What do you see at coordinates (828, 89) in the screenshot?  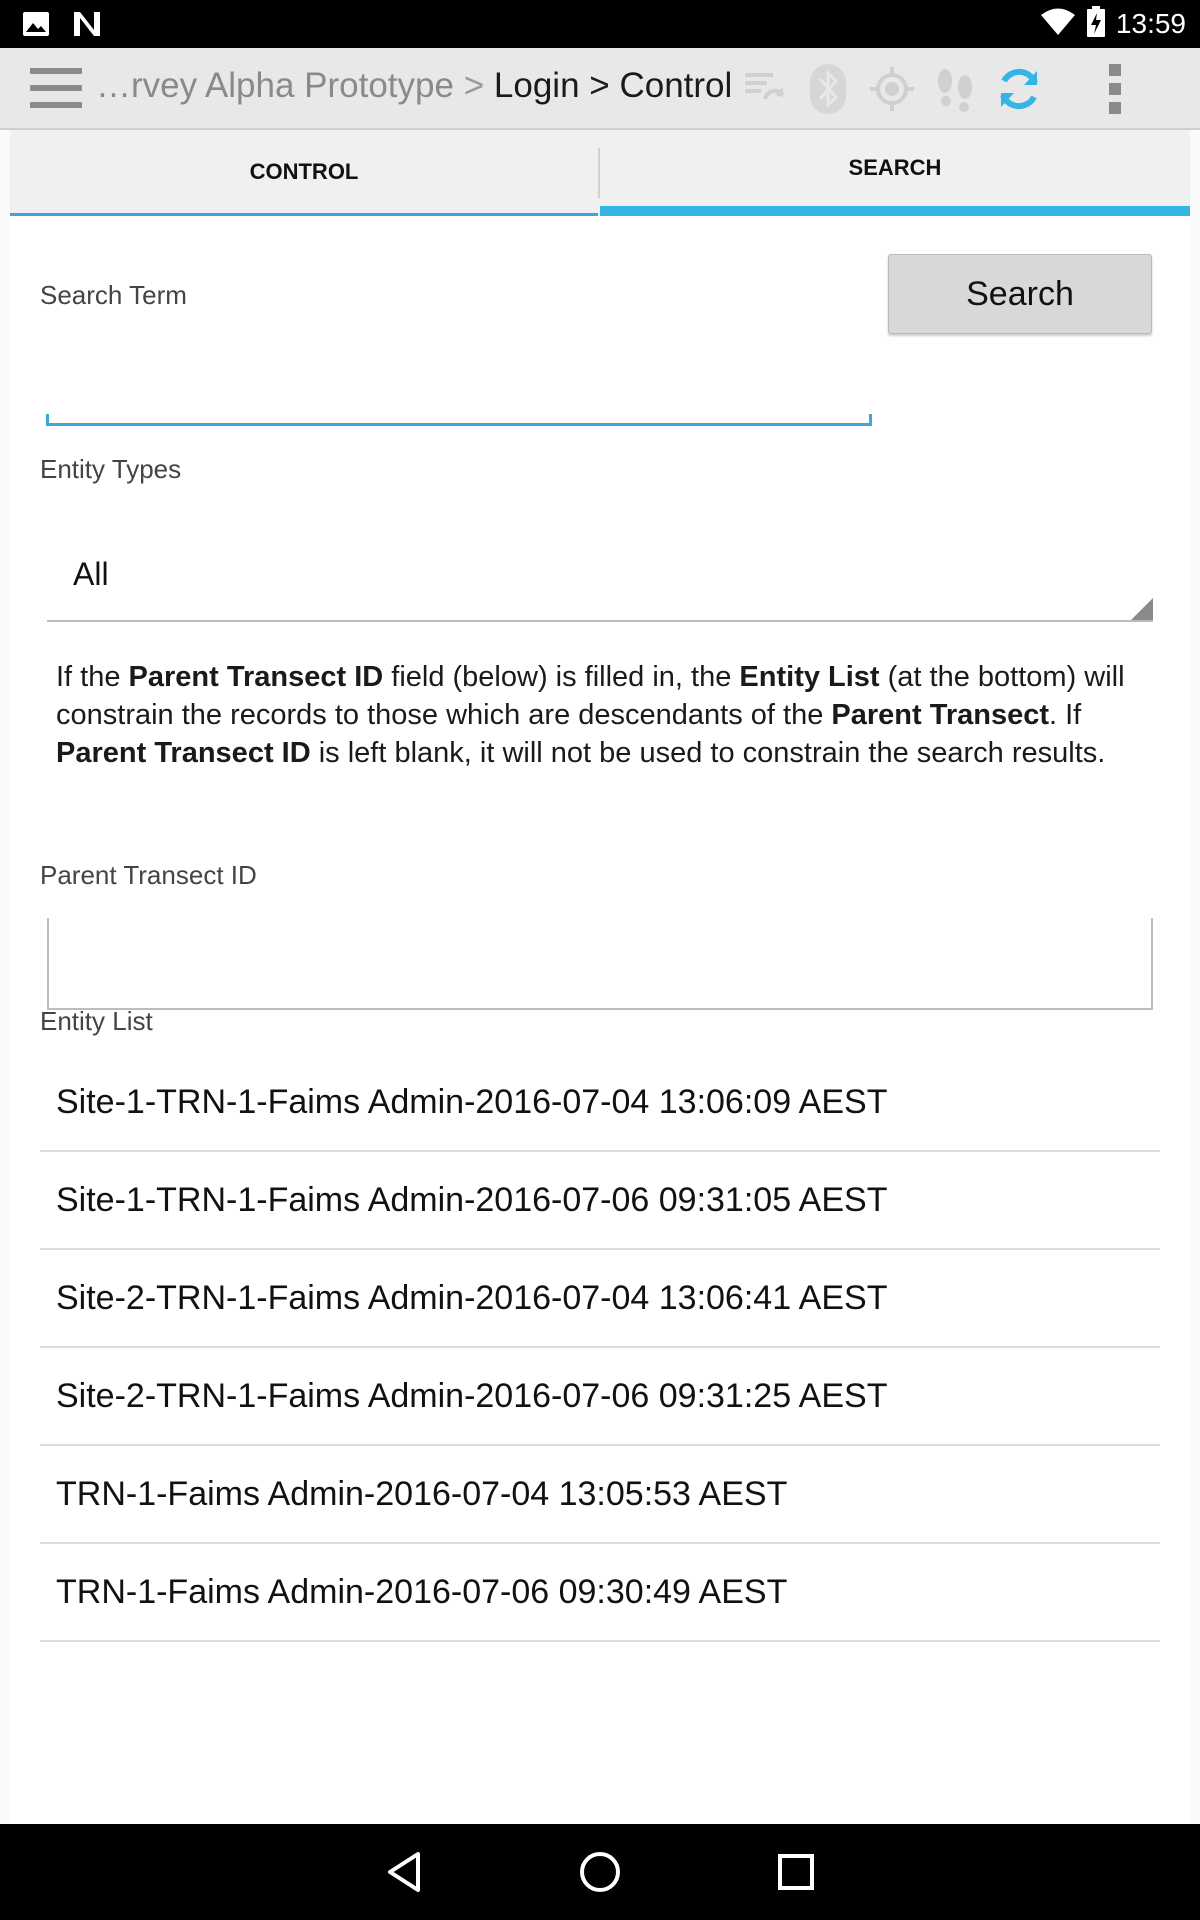 I see `bluetooth-icon` at bounding box center [828, 89].